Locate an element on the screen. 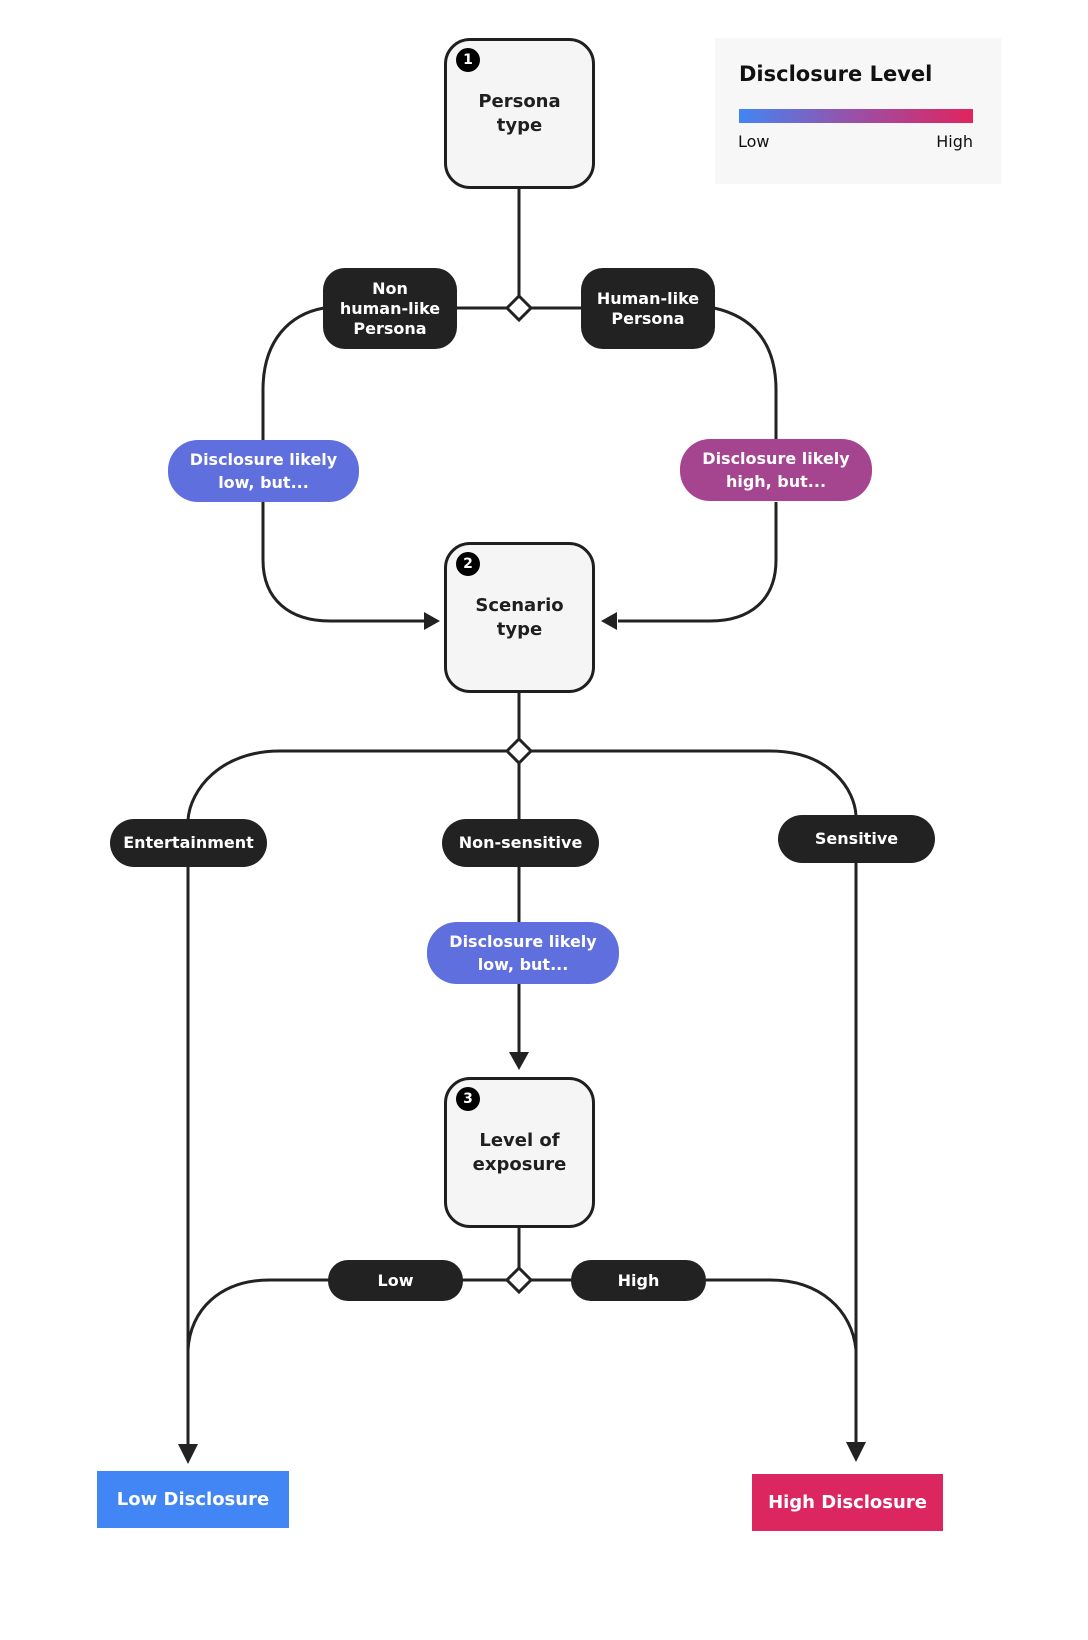 The width and height of the screenshot is (1088, 1640). outcome-low-disclosure: Low Disclosure is located at coordinates (193, 1499).